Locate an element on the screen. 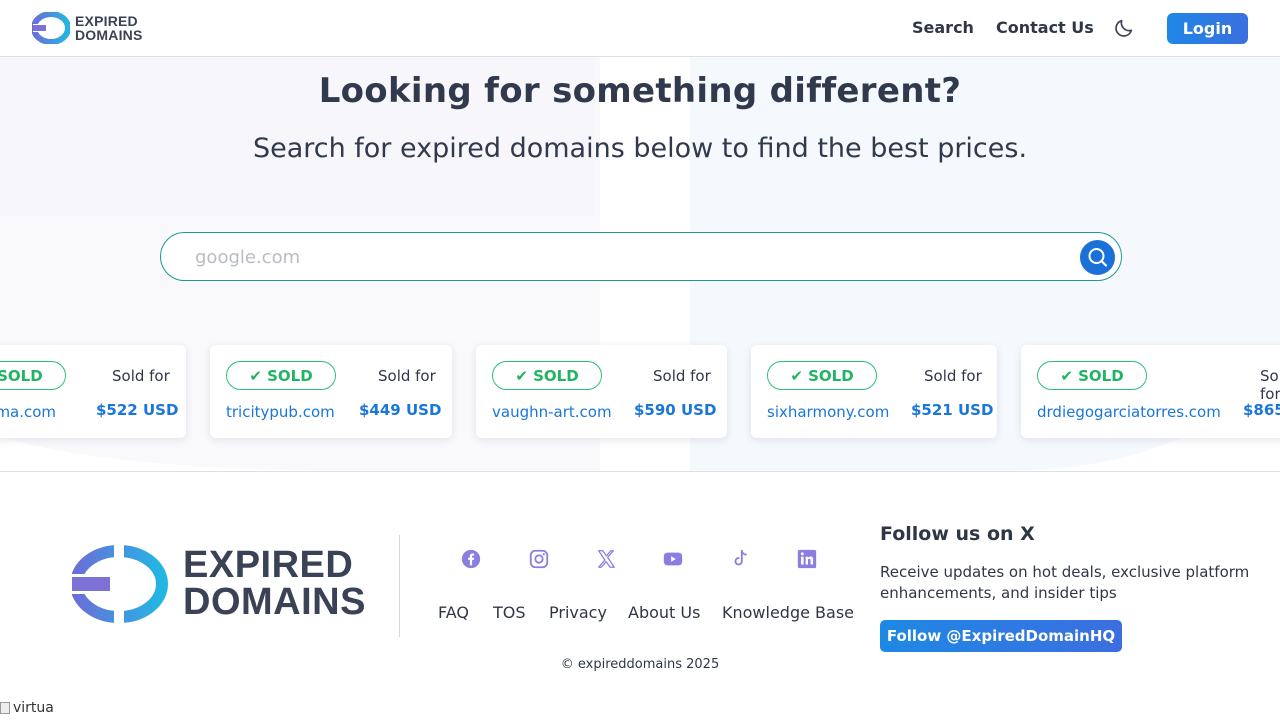 The image size is (1280, 720). instagram-icon is located at coordinates (539, 559).